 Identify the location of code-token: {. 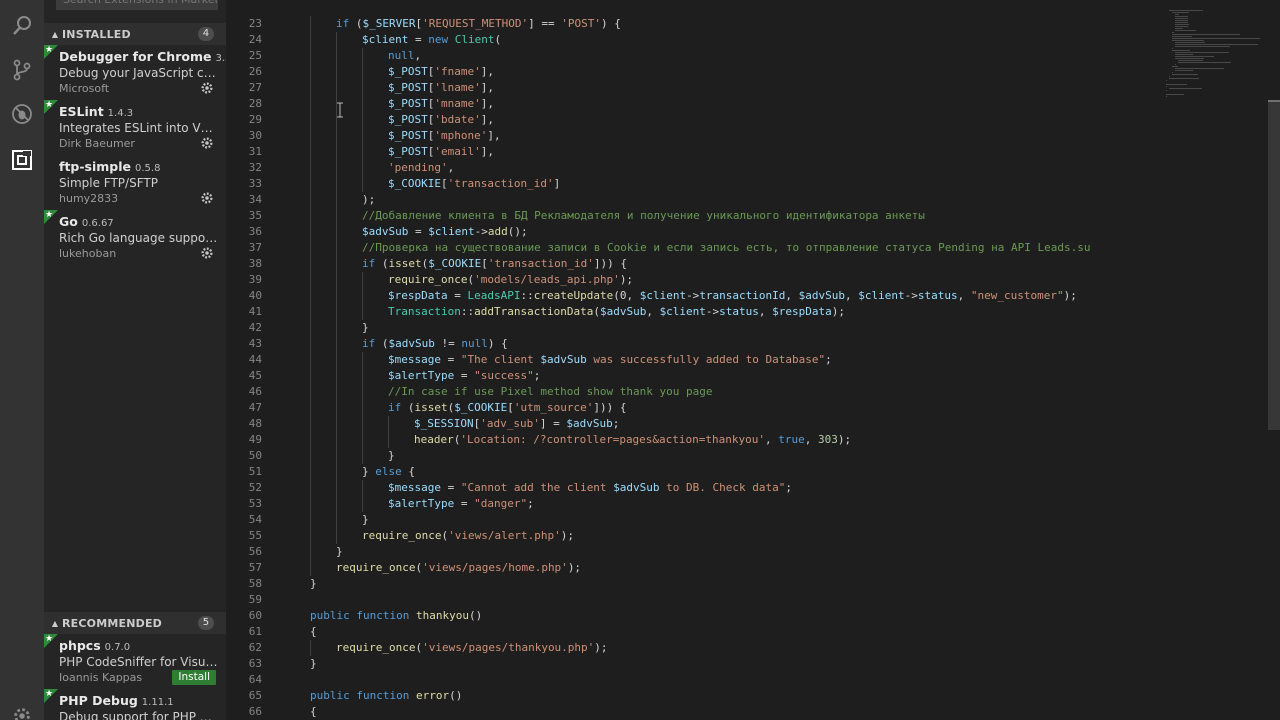
(313, 711).